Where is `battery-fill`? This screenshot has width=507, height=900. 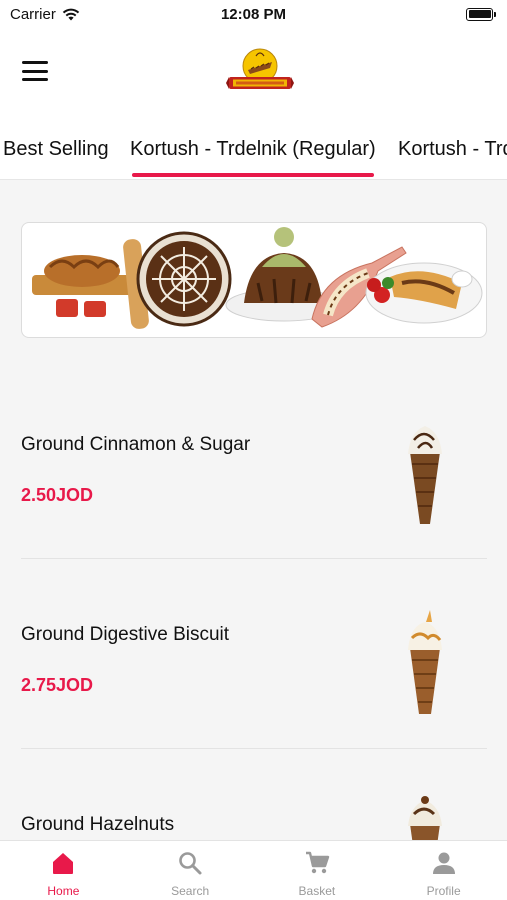 battery-fill is located at coordinates (479, 14).